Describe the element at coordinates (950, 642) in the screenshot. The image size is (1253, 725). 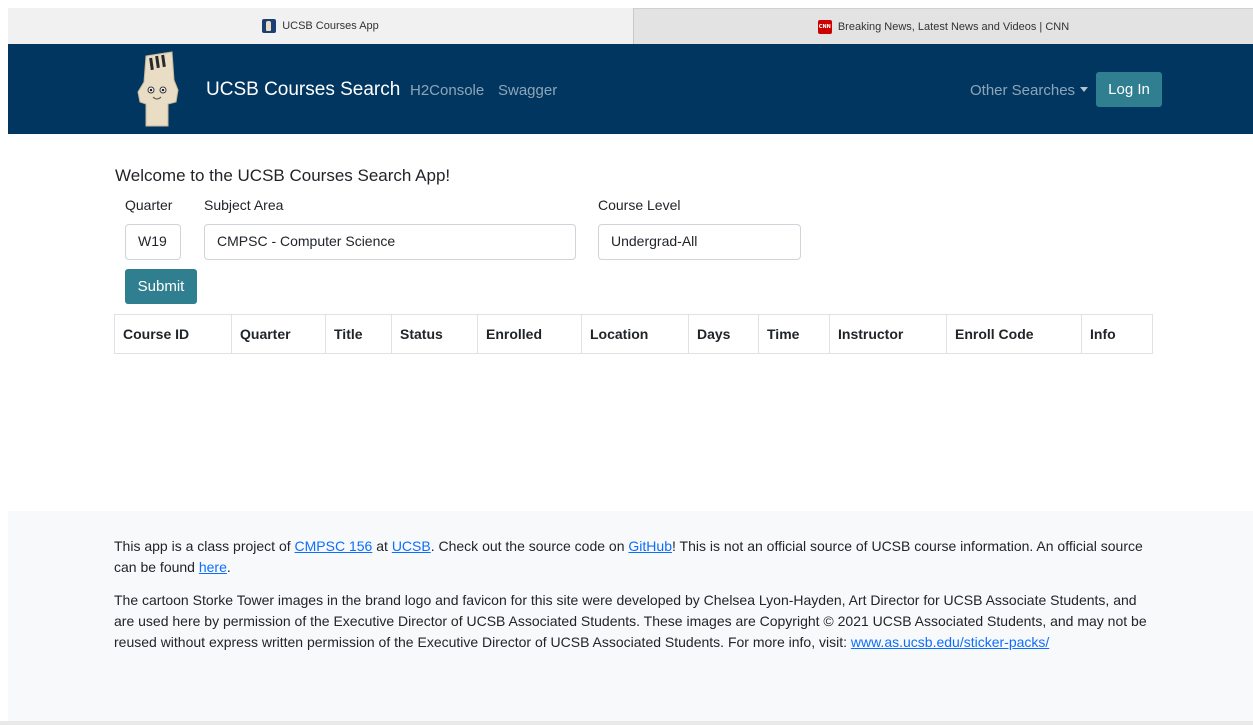
I see `sticker-packs-link: www.as.ucsb.edu/sticker-packs/` at that location.